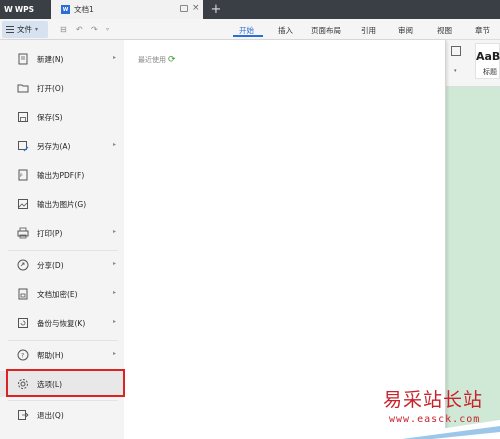  I want to click on close-tab-icon: ×, so click(196, 8).